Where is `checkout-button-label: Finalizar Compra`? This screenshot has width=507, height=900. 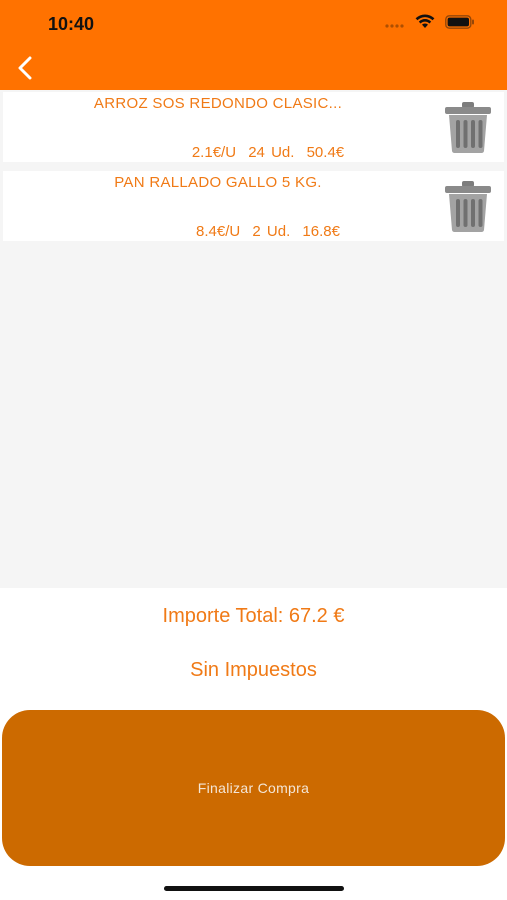 checkout-button-label: Finalizar Compra is located at coordinates (253, 788).